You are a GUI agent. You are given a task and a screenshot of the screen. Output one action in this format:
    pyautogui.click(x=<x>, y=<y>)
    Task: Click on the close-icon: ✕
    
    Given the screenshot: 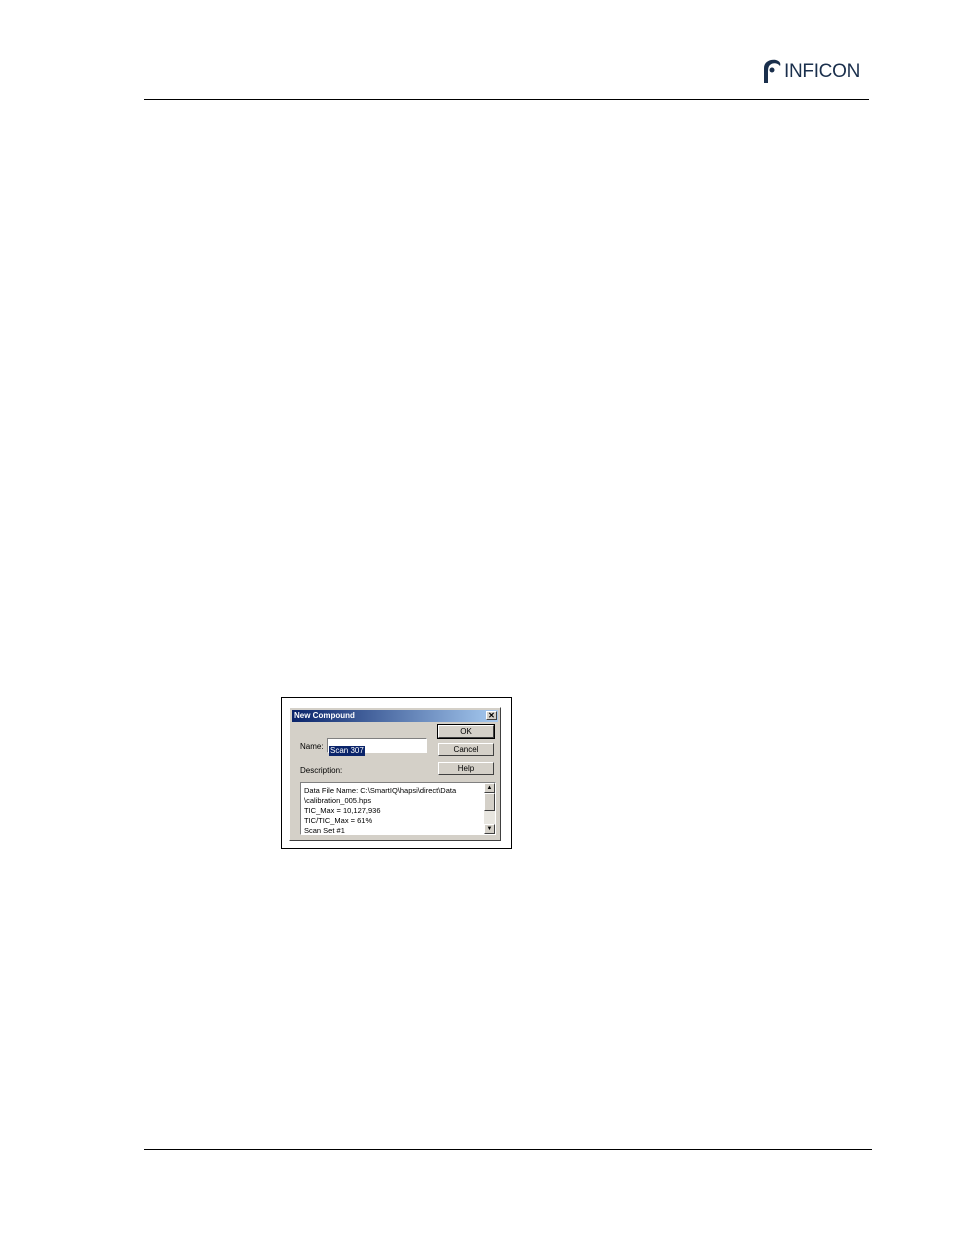 What is the action you would take?
    pyautogui.click(x=491, y=715)
    